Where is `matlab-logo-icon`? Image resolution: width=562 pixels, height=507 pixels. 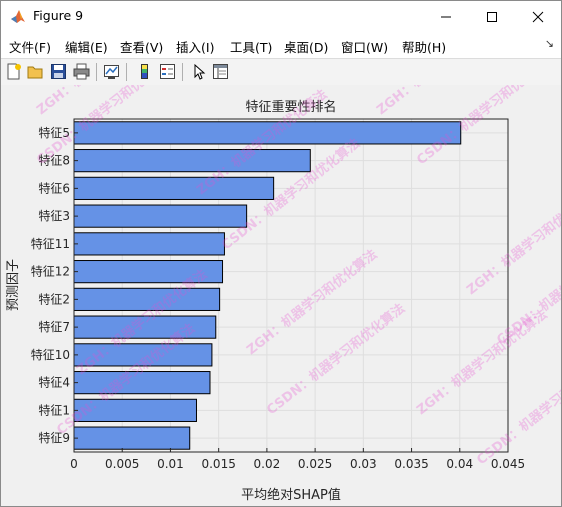 matlab-logo-icon is located at coordinates (18, 16).